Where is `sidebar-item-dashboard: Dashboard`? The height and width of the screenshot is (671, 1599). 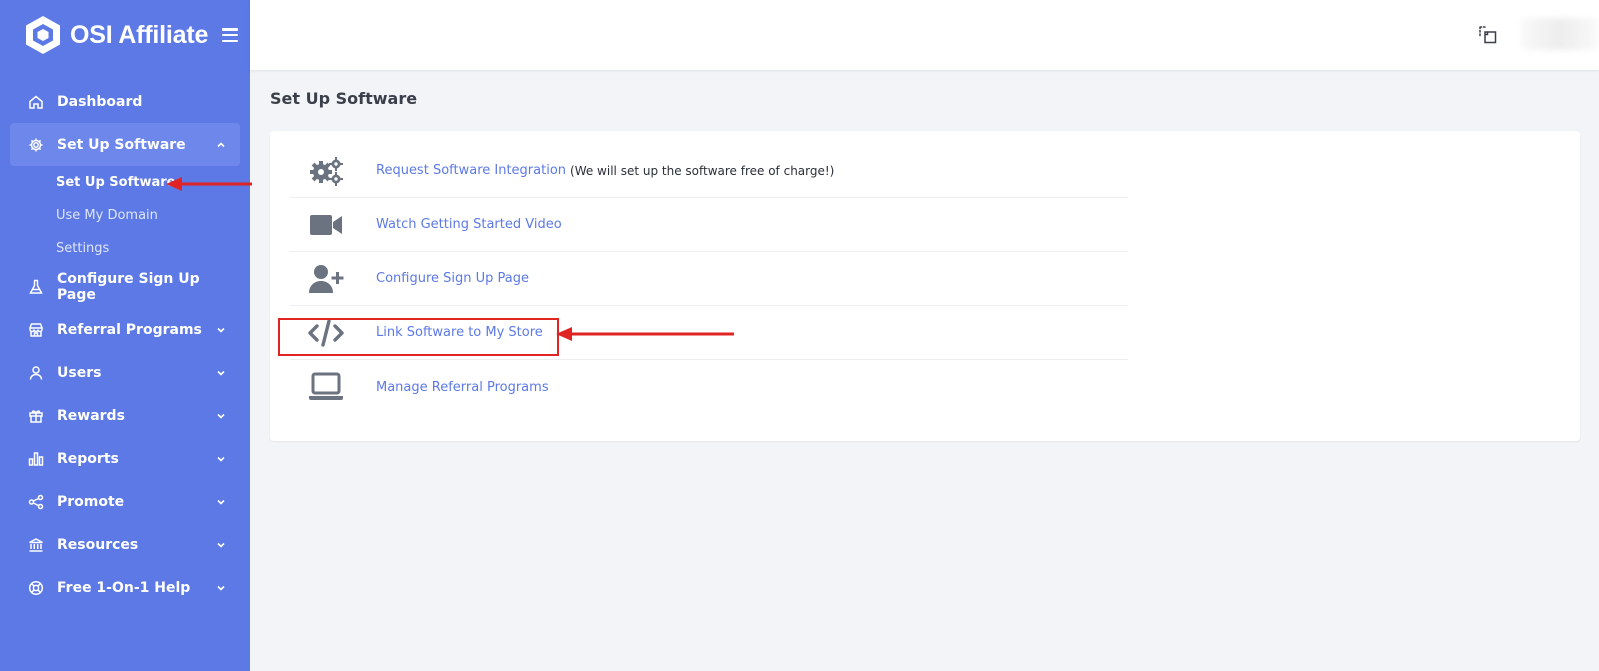 sidebar-item-dashboard: Dashboard is located at coordinates (125, 101).